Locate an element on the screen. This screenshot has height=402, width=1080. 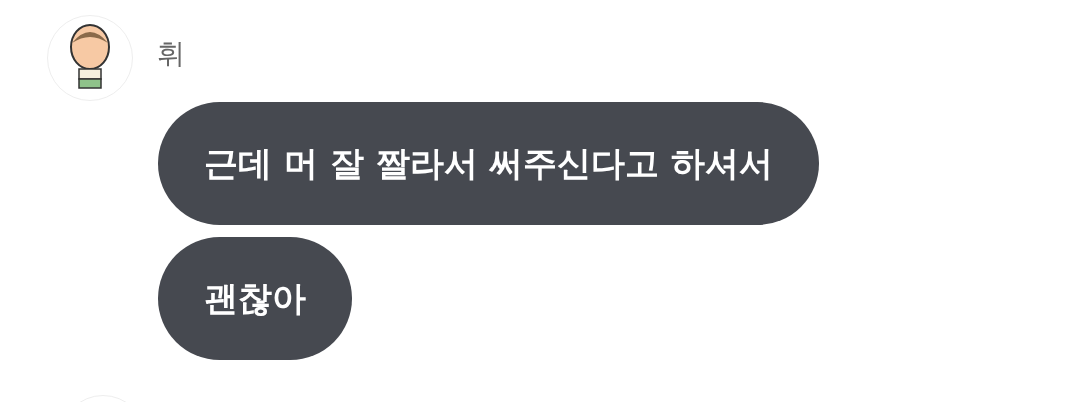
sender-name: 휘 is located at coordinates (171, 54).